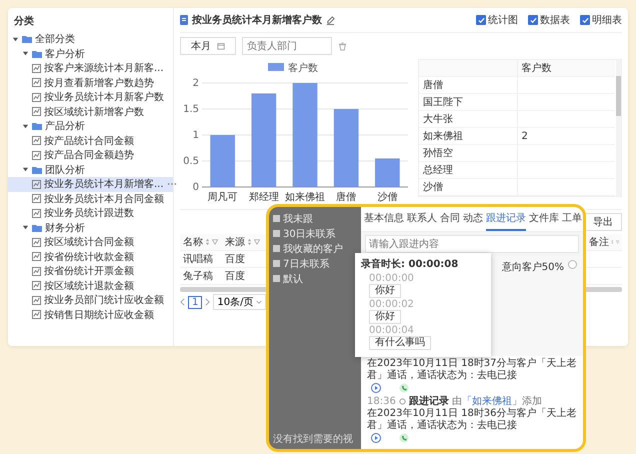 Image resolution: width=636 pixels, height=454 pixels. I want to click on tab: 工单, so click(572, 219).